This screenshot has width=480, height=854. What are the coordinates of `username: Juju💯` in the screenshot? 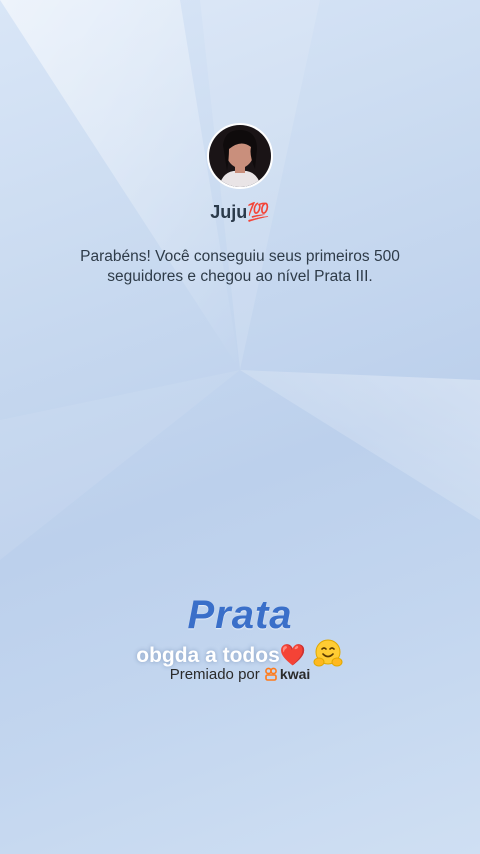 It's located at (240, 212).